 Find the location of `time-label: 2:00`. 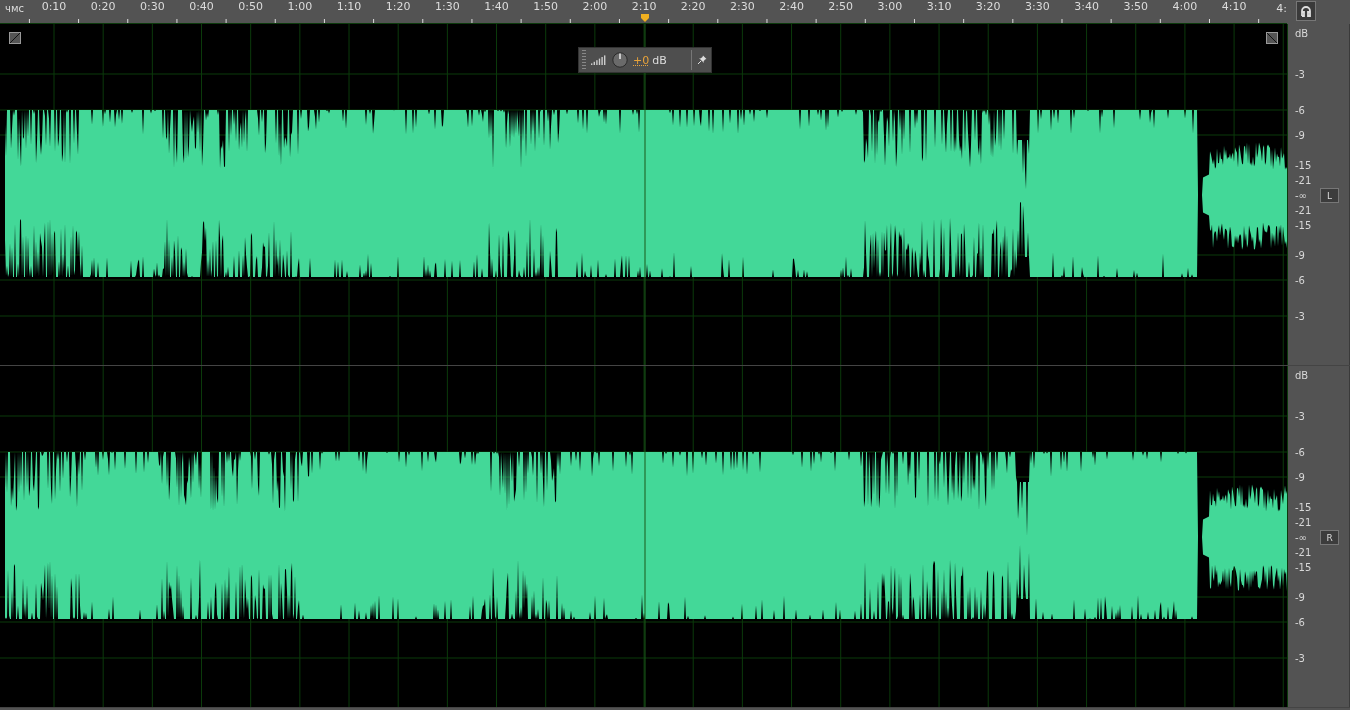

time-label: 2:00 is located at coordinates (595, 7).